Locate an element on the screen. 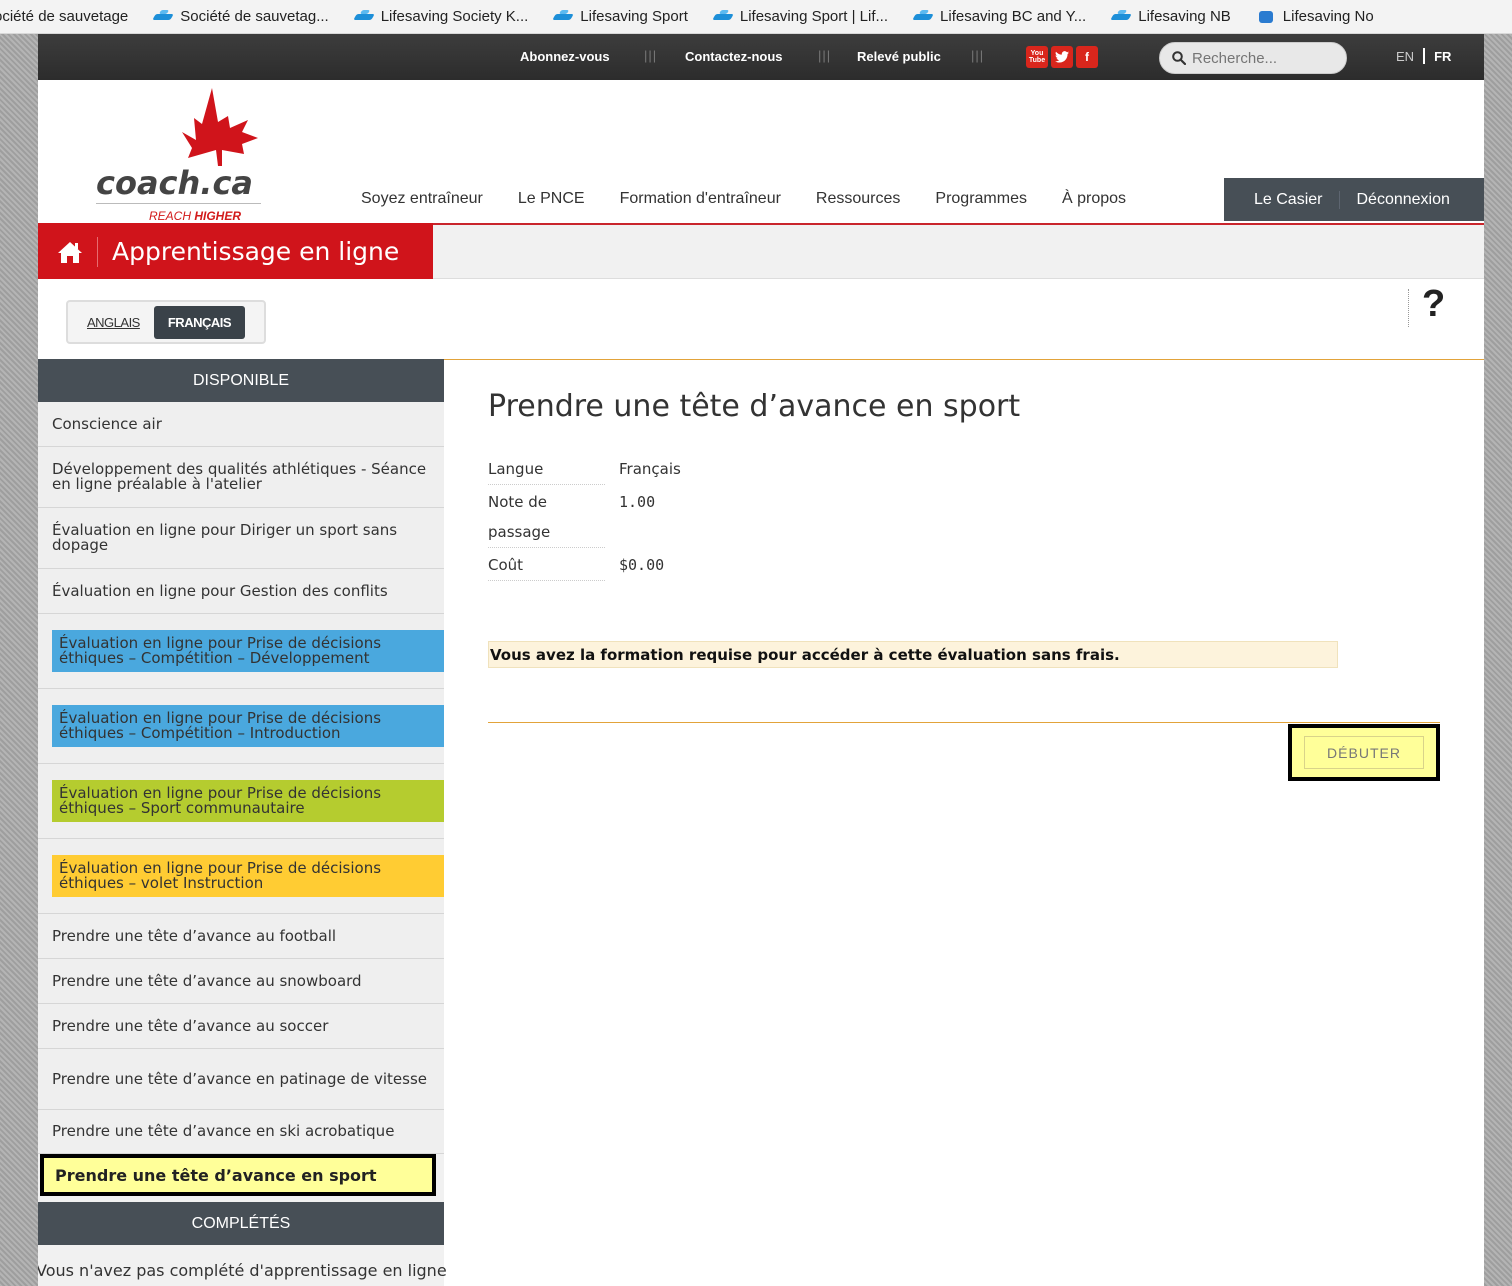  nav-item-nccp: Le PNCE is located at coordinates (551, 199).